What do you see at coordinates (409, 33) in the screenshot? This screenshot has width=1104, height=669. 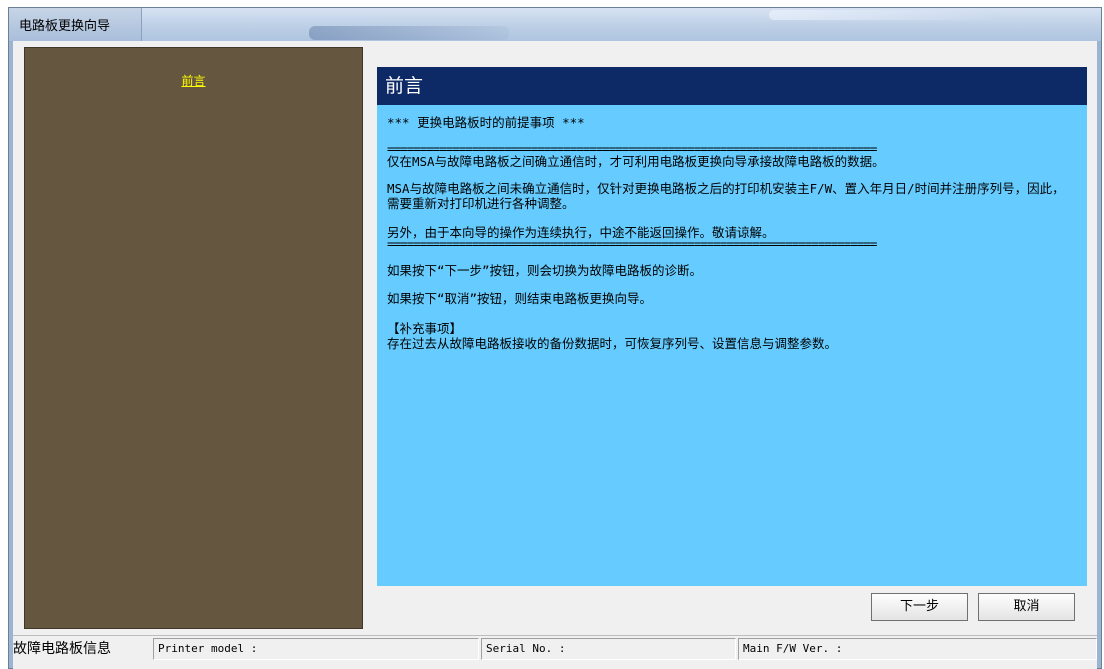 I see `title-bar-background` at bounding box center [409, 33].